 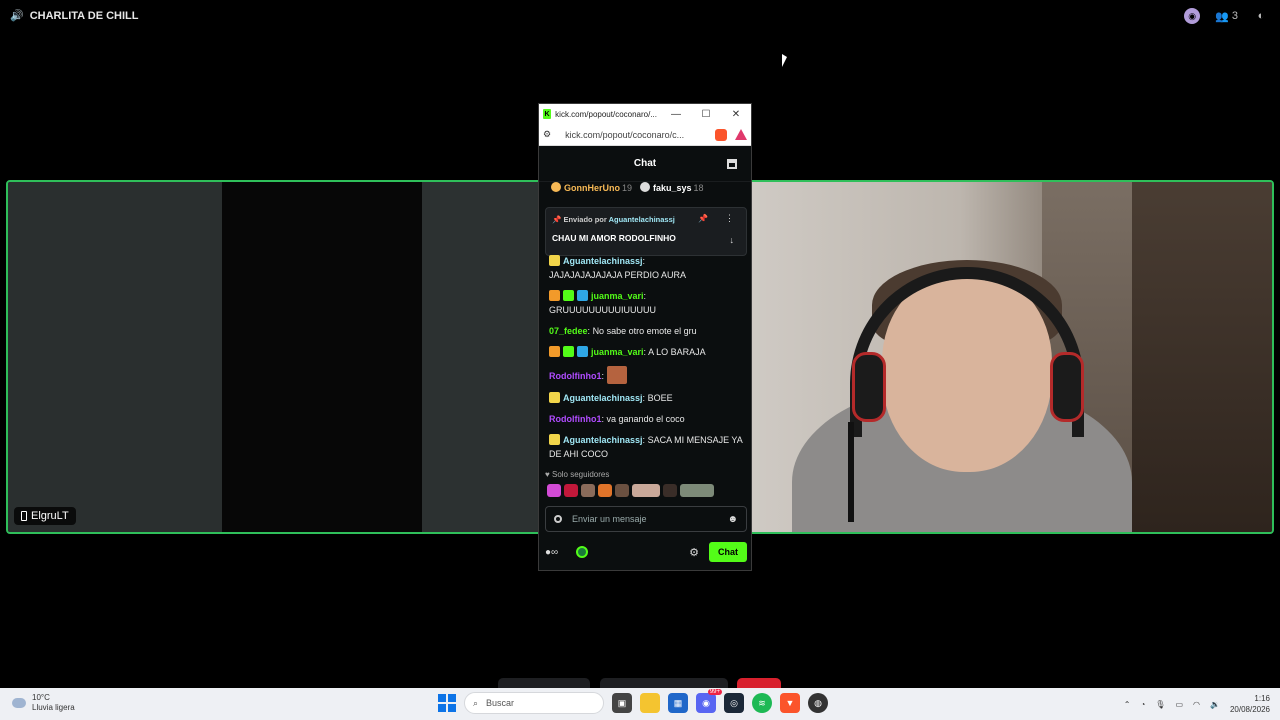 What do you see at coordinates (732, 164) in the screenshot?
I see `chatters-icon` at bounding box center [732, 164].